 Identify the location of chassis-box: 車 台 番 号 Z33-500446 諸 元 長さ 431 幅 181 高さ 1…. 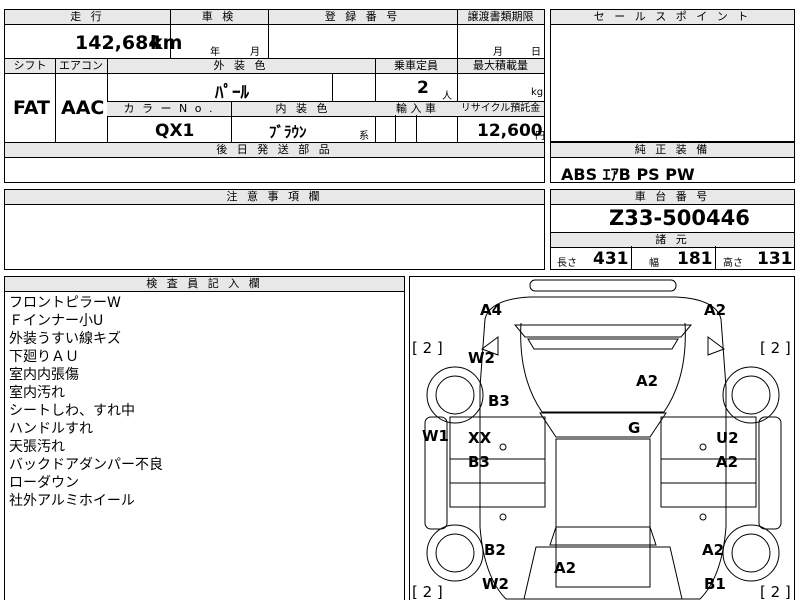
(672, 229).